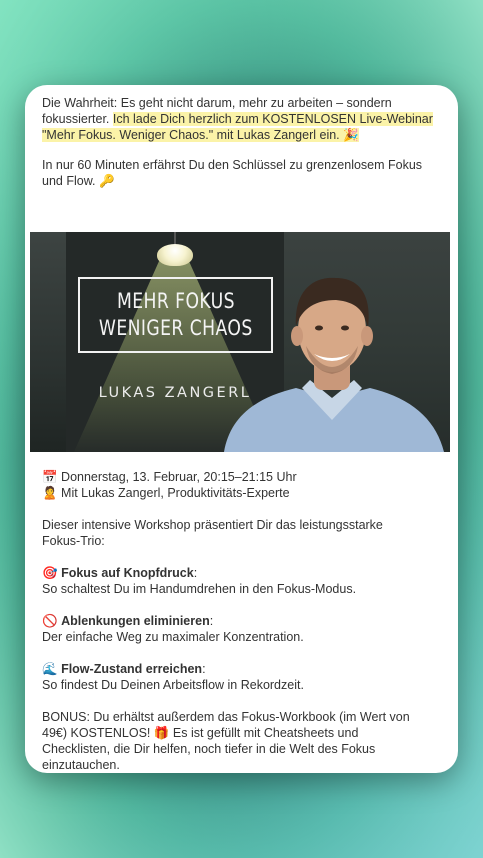 This screenshot has width=483, height=858. I want to click on benefit-1-title-row: 🎯 Fokus auf Knopfdruck:, so click(120, 573).